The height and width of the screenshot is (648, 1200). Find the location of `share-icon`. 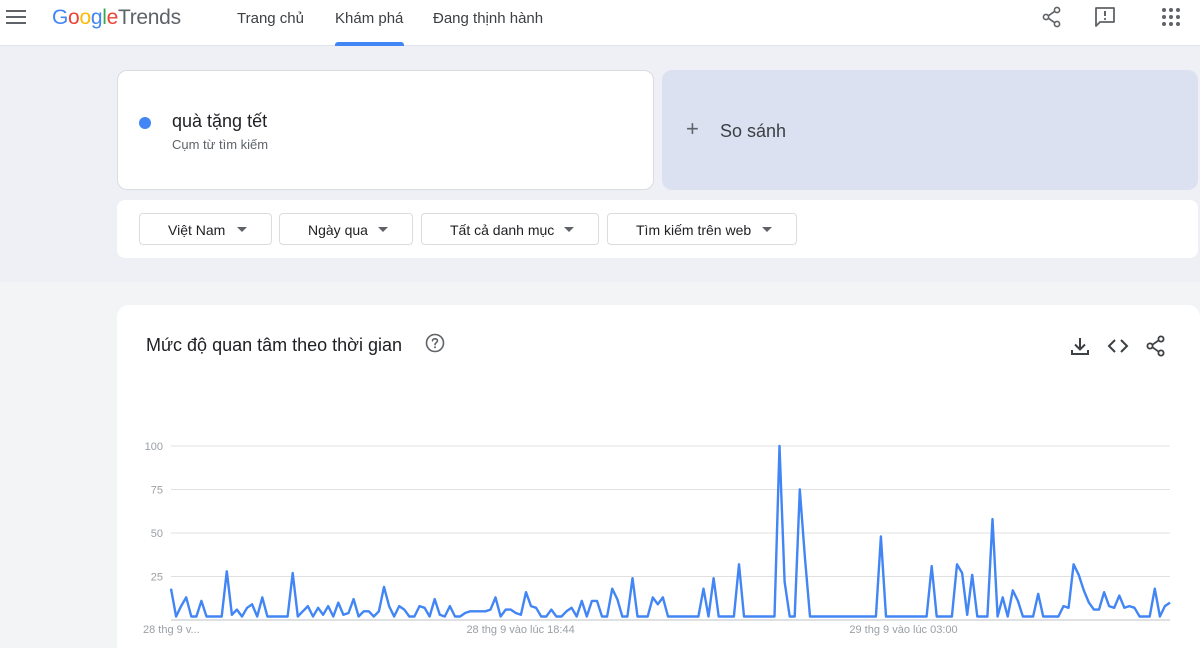

share-icon is located at coordinates (1052, 17).